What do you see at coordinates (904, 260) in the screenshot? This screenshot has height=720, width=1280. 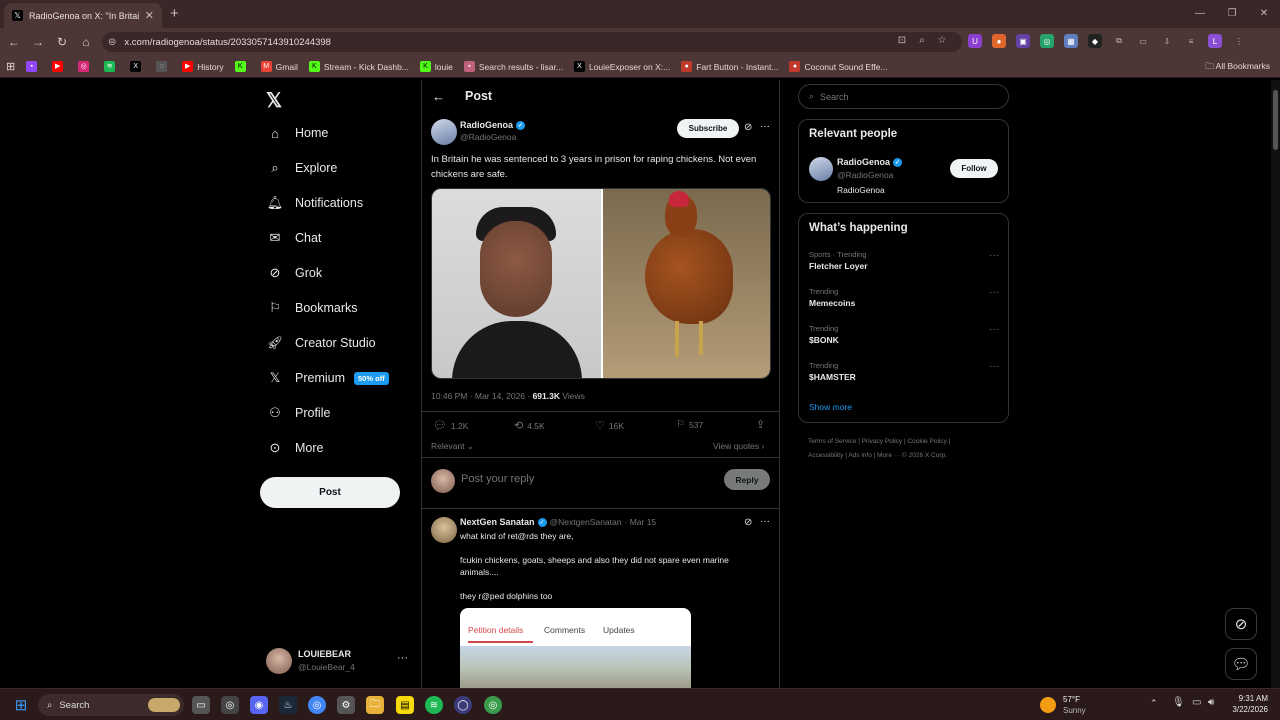 I see `trend-item: Sports · Trending Fletcher Loyer ···` at bounding box center [904, 260].